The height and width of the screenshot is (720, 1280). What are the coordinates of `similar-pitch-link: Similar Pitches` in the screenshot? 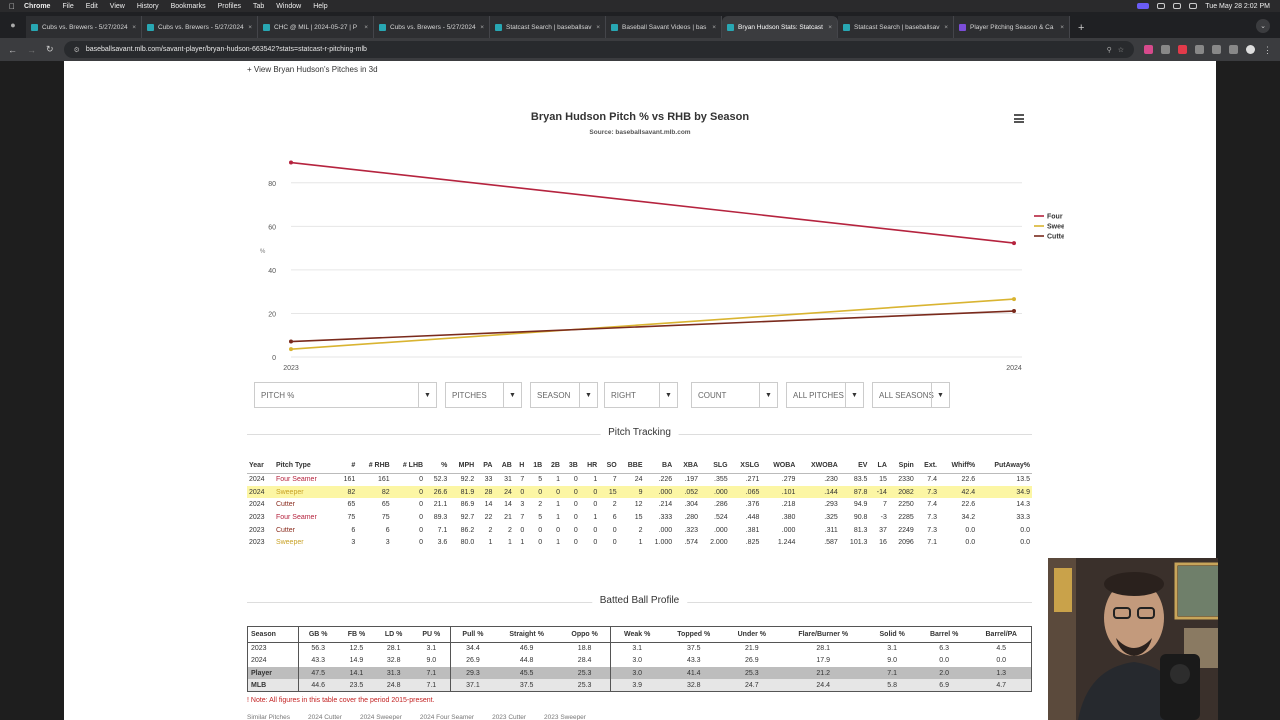 It's located at (268, 717).